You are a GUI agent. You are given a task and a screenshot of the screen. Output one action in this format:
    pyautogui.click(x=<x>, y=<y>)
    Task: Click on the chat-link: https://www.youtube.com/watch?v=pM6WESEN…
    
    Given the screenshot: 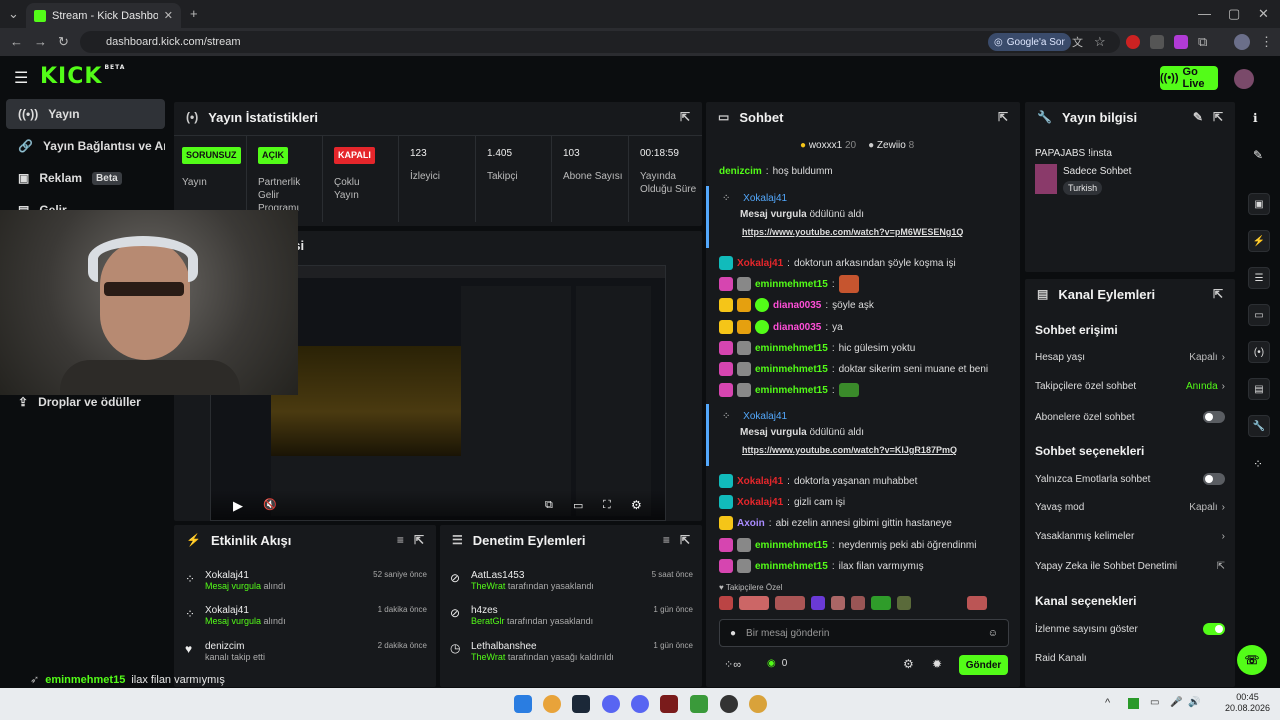 What is the action you would take?
    pyautogui.click(x=877, y=232)
    